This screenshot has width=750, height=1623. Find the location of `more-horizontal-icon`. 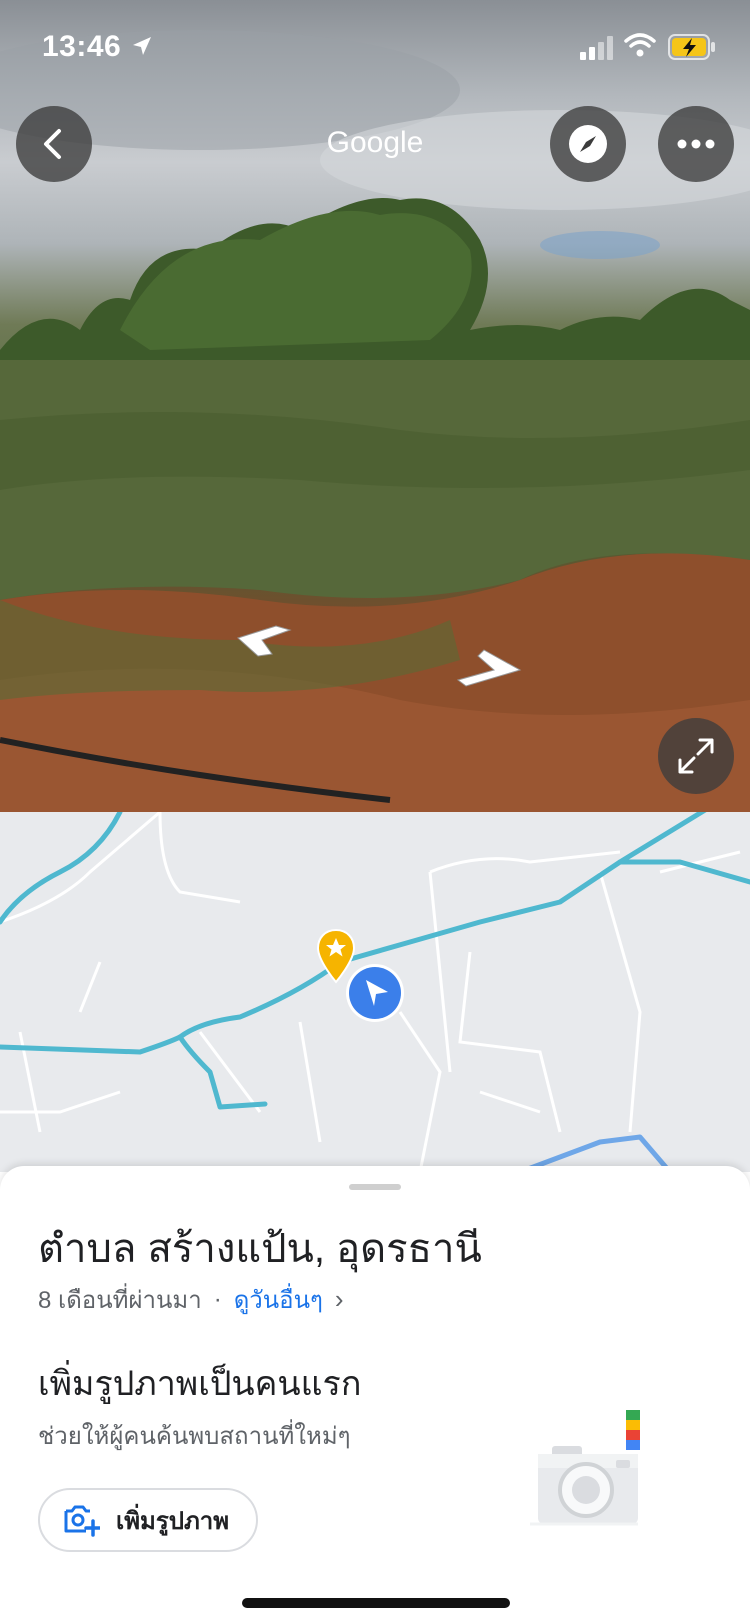

more-horizontal-icon is located at coordinates (696, 144).